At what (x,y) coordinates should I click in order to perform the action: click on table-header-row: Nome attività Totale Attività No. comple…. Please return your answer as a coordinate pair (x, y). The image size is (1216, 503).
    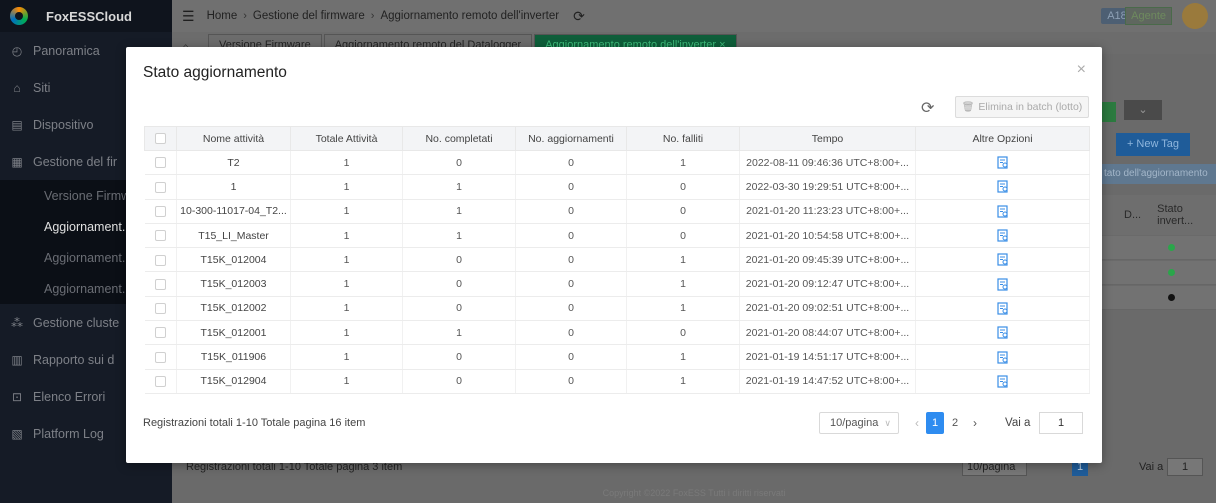
    Looking at the image, I should click on (617, 138).